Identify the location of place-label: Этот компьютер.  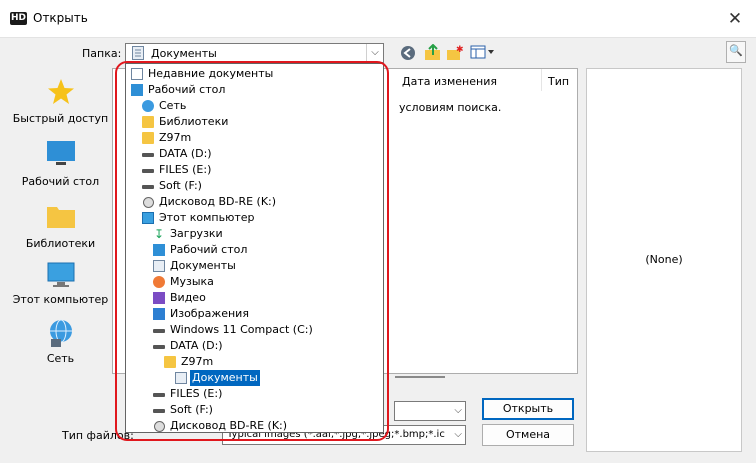
(60, 299).